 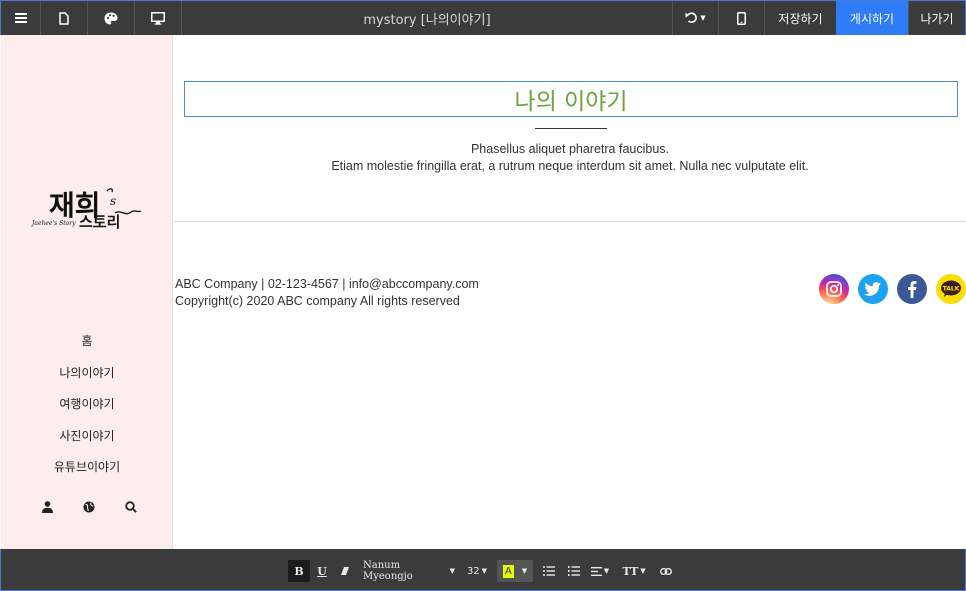 I want to click on logo-story-text: 스토리, so click(x=99, y=222).